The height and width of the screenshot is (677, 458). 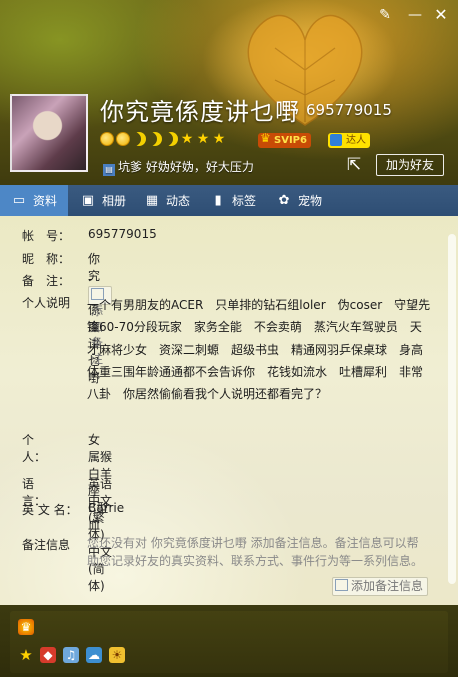 What do you see at coordinates (26, 655) in the screenshot?
I see `star-icon: ★` at bounding box center [26, 655].